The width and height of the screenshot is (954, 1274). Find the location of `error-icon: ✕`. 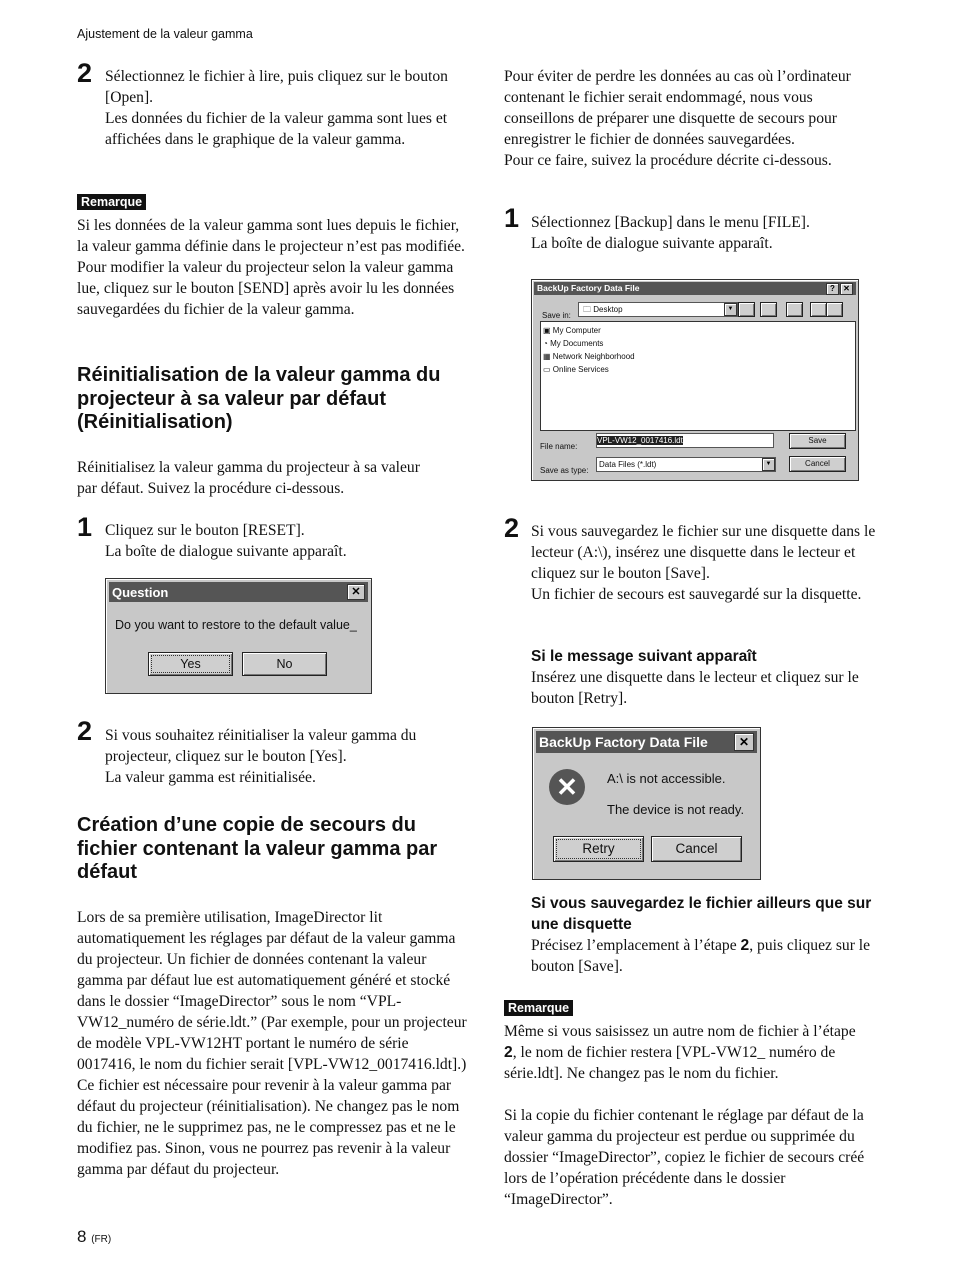

error-icon: ✕ is located at coordinates (567, 787).